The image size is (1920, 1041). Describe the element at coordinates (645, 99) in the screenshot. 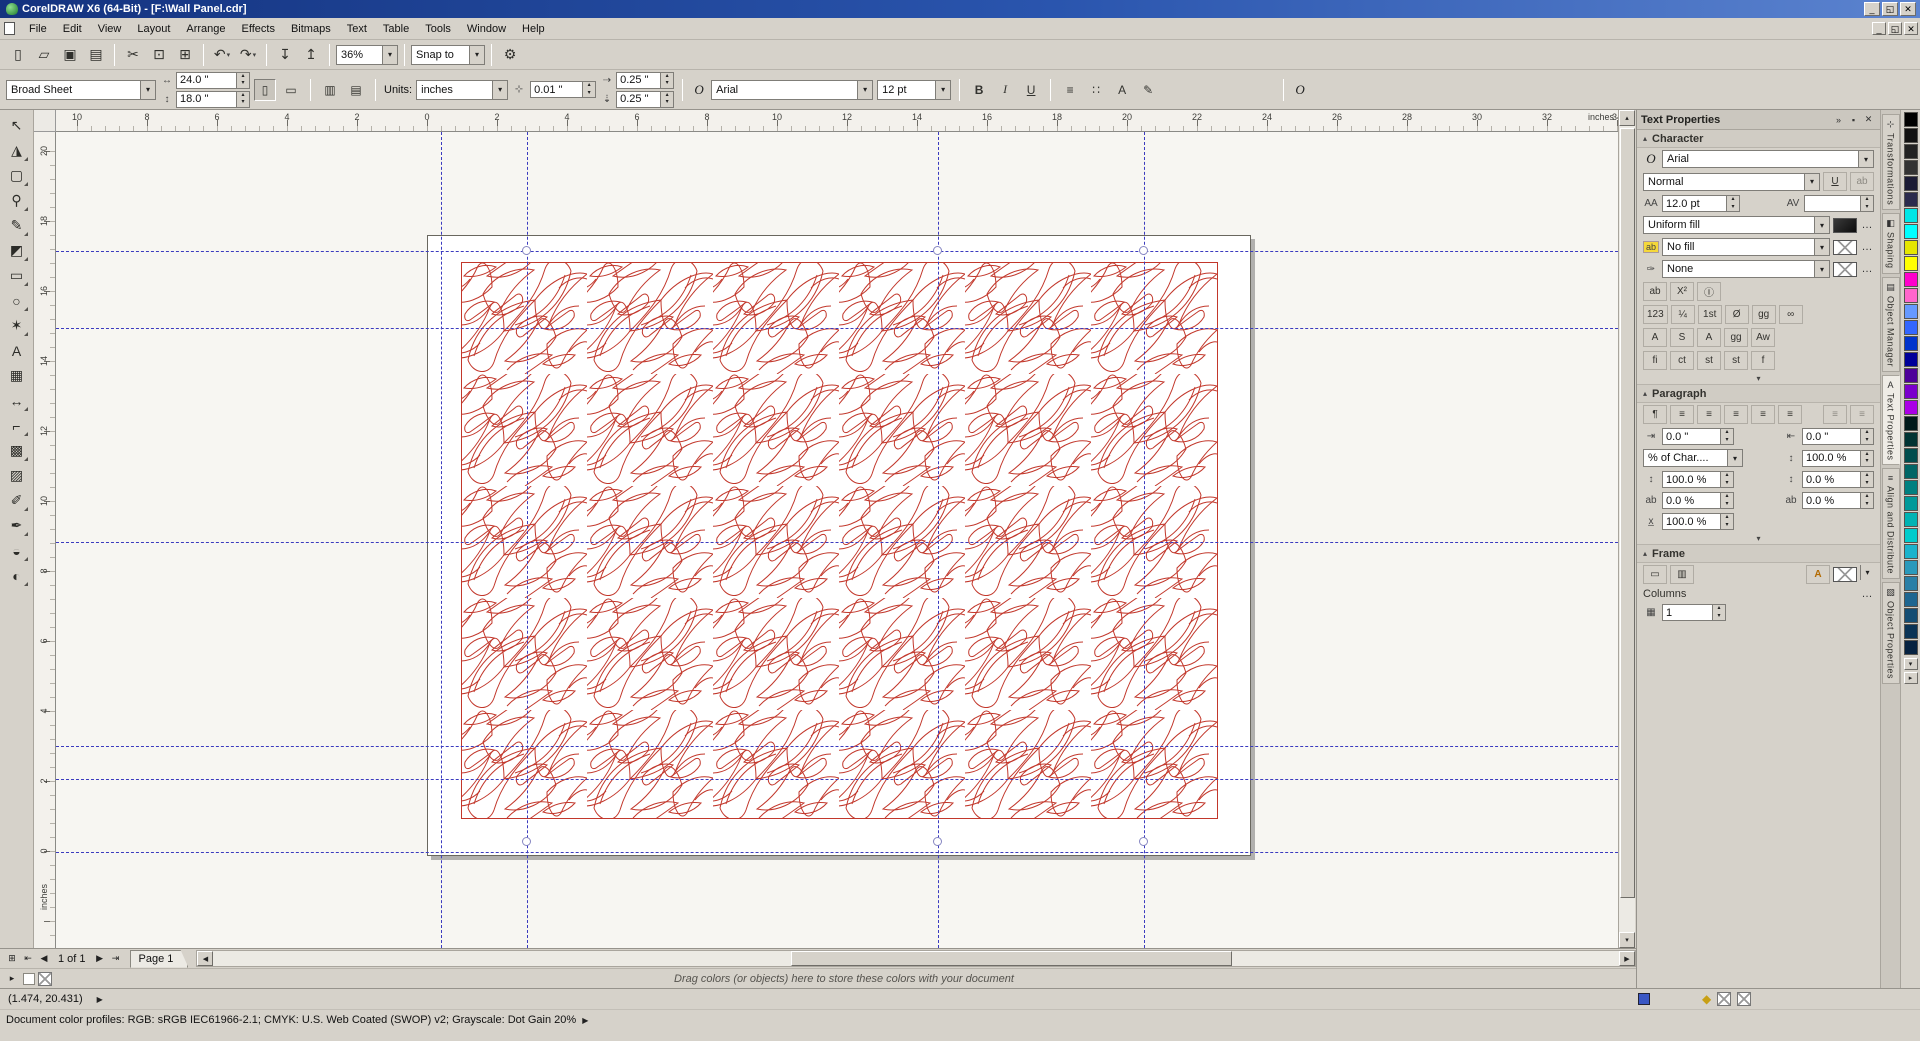

I see `duplicate-y-field: 0.25 " ▴ ▾` at that location.